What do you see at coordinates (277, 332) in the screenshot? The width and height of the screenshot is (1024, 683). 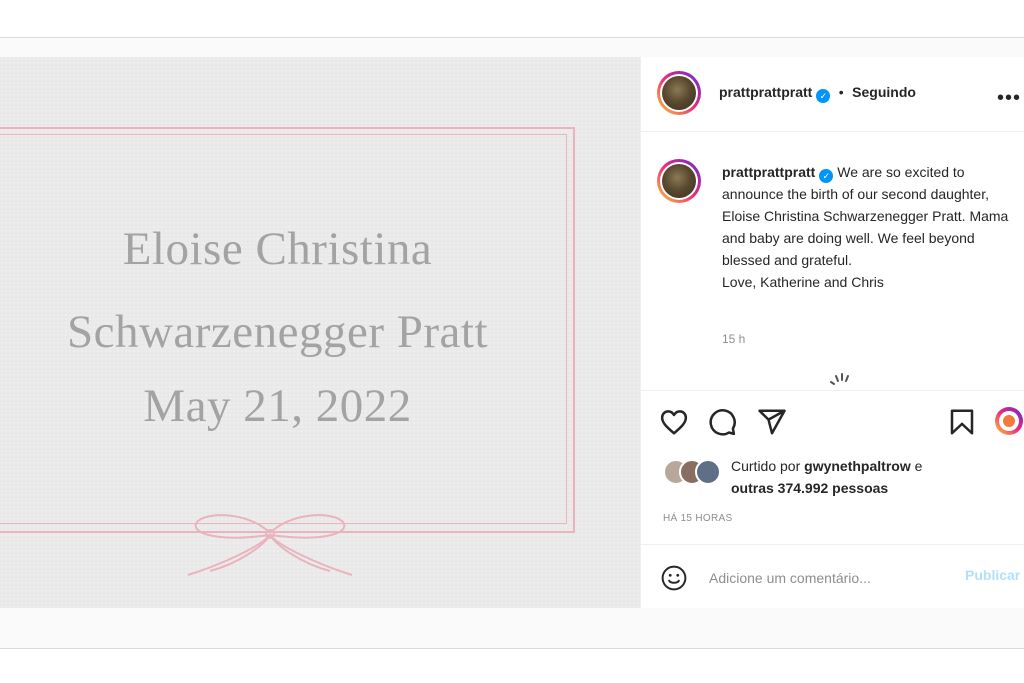 I see `card-name-line-2: Schwarzenegger Pratt` at bounding box center [277, 332].